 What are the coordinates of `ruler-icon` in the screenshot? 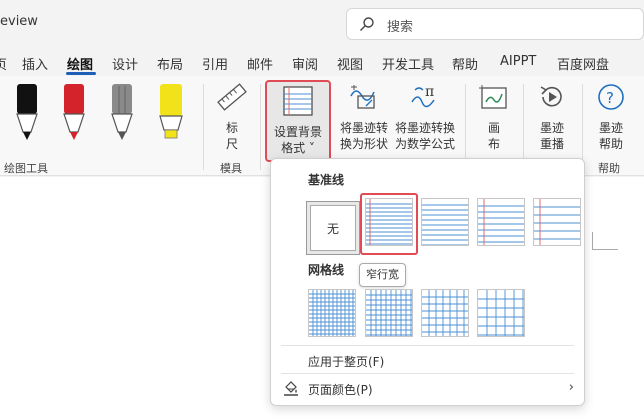 It's located at (232, 99).